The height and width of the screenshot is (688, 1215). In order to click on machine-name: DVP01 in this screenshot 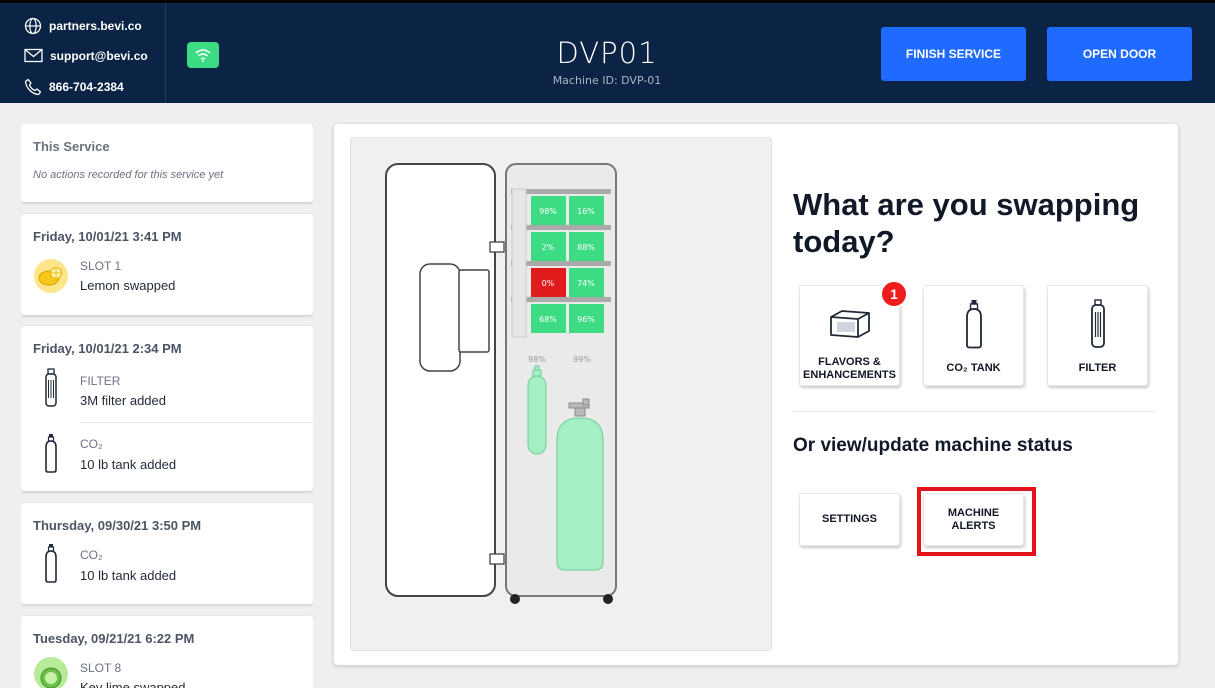, I will do `click(607, 53)`.